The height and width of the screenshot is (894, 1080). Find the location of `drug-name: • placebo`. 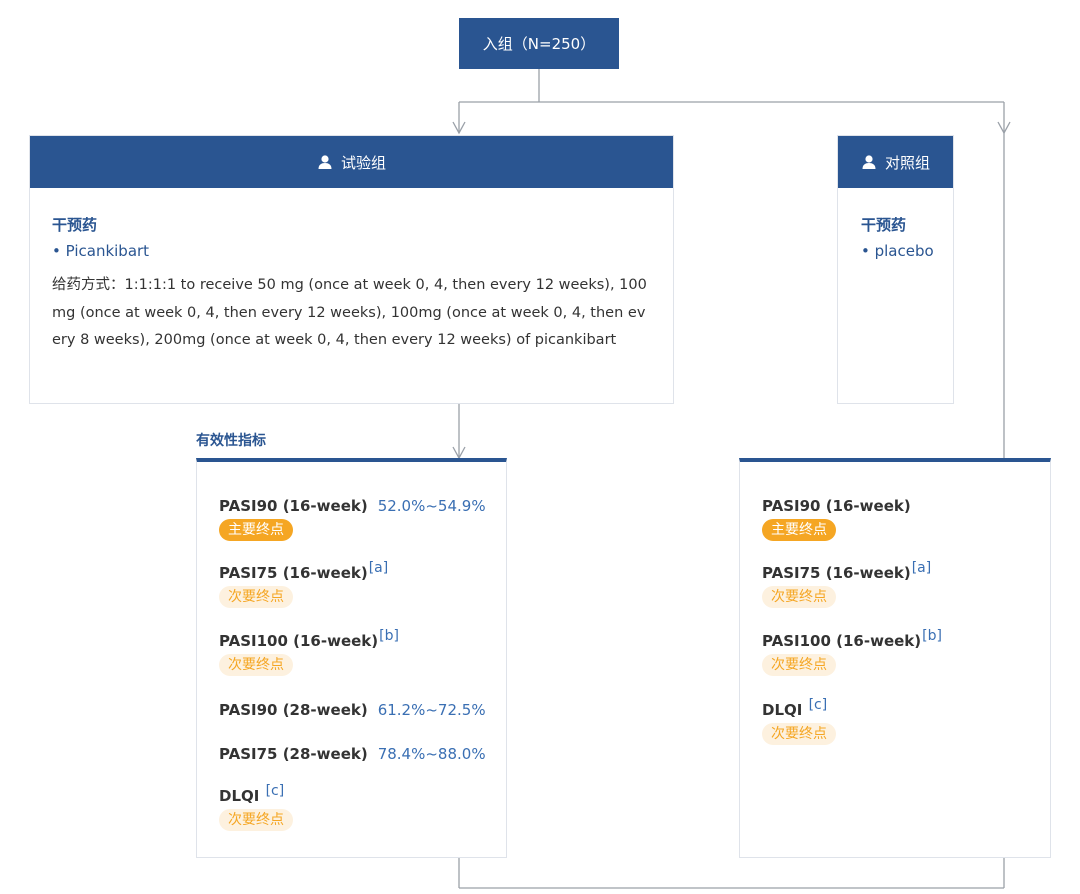

drug-name: • placebo is located at coordinates (897, 251).